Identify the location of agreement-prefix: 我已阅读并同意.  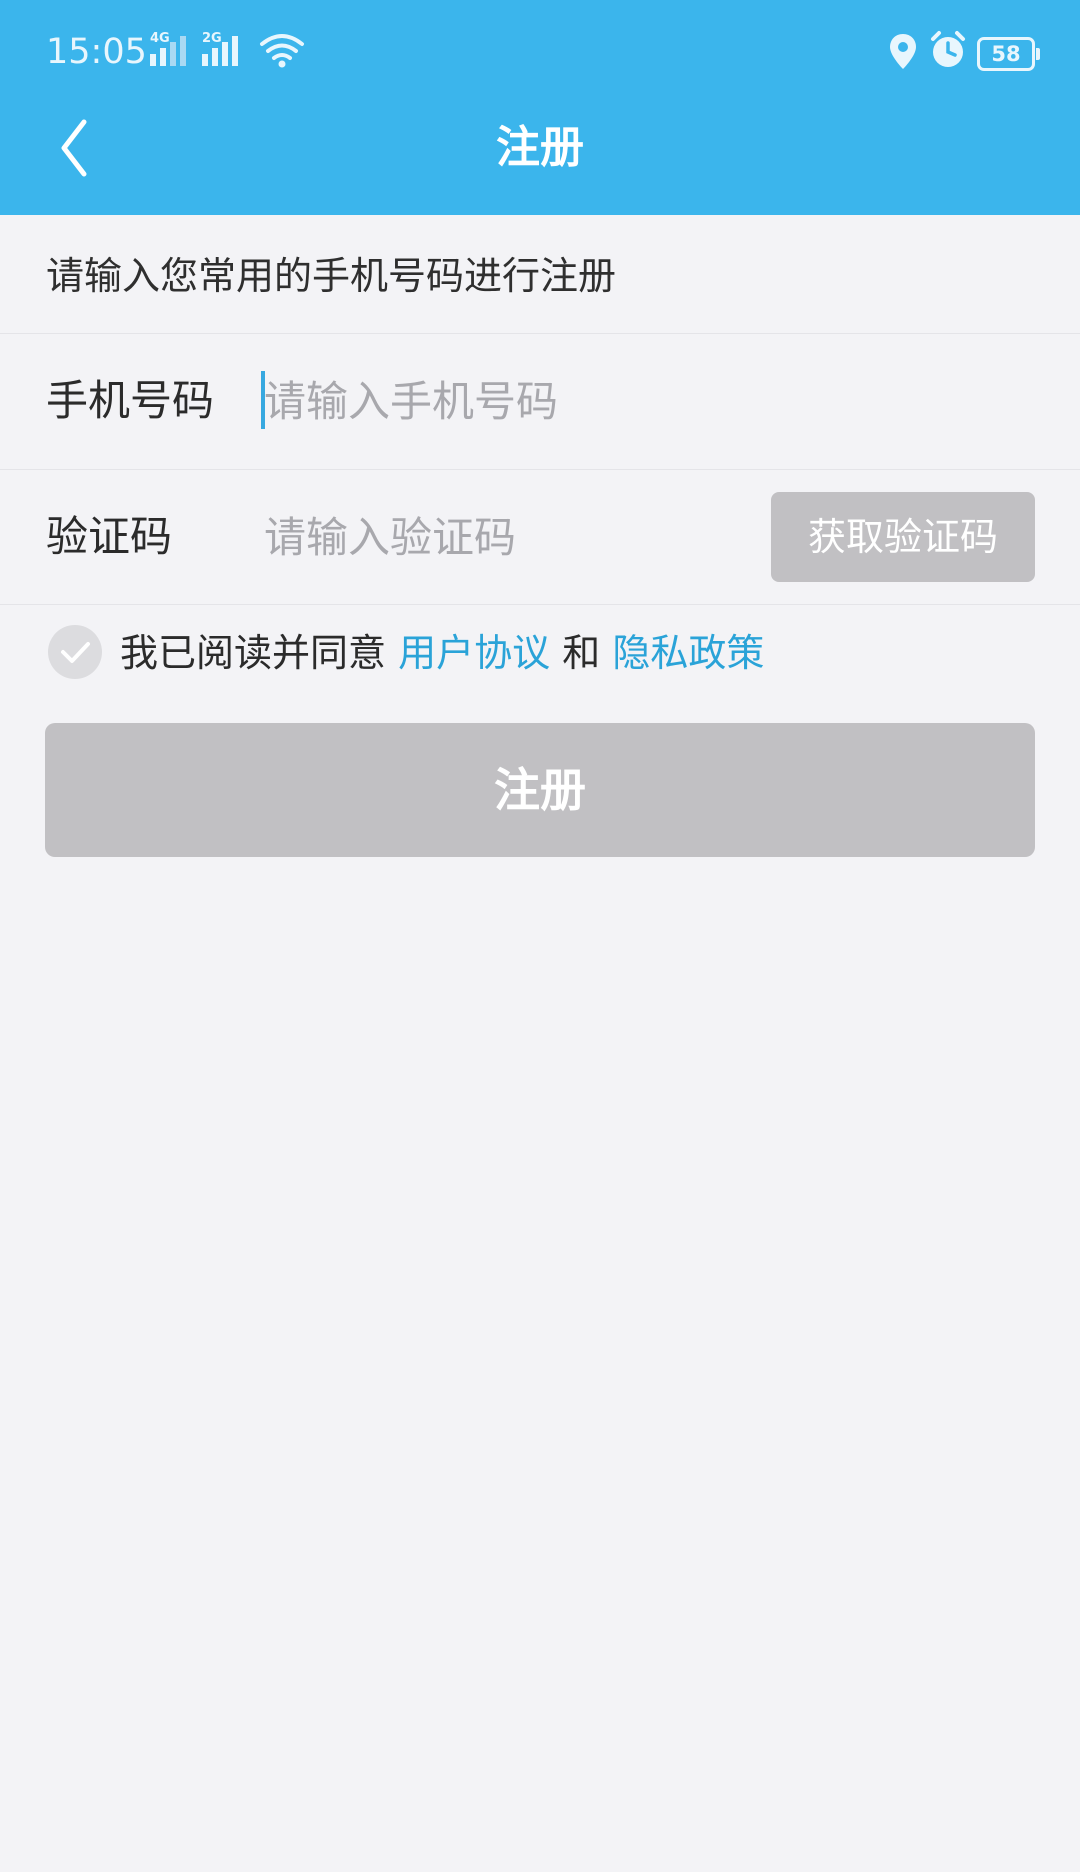
(253, 653).